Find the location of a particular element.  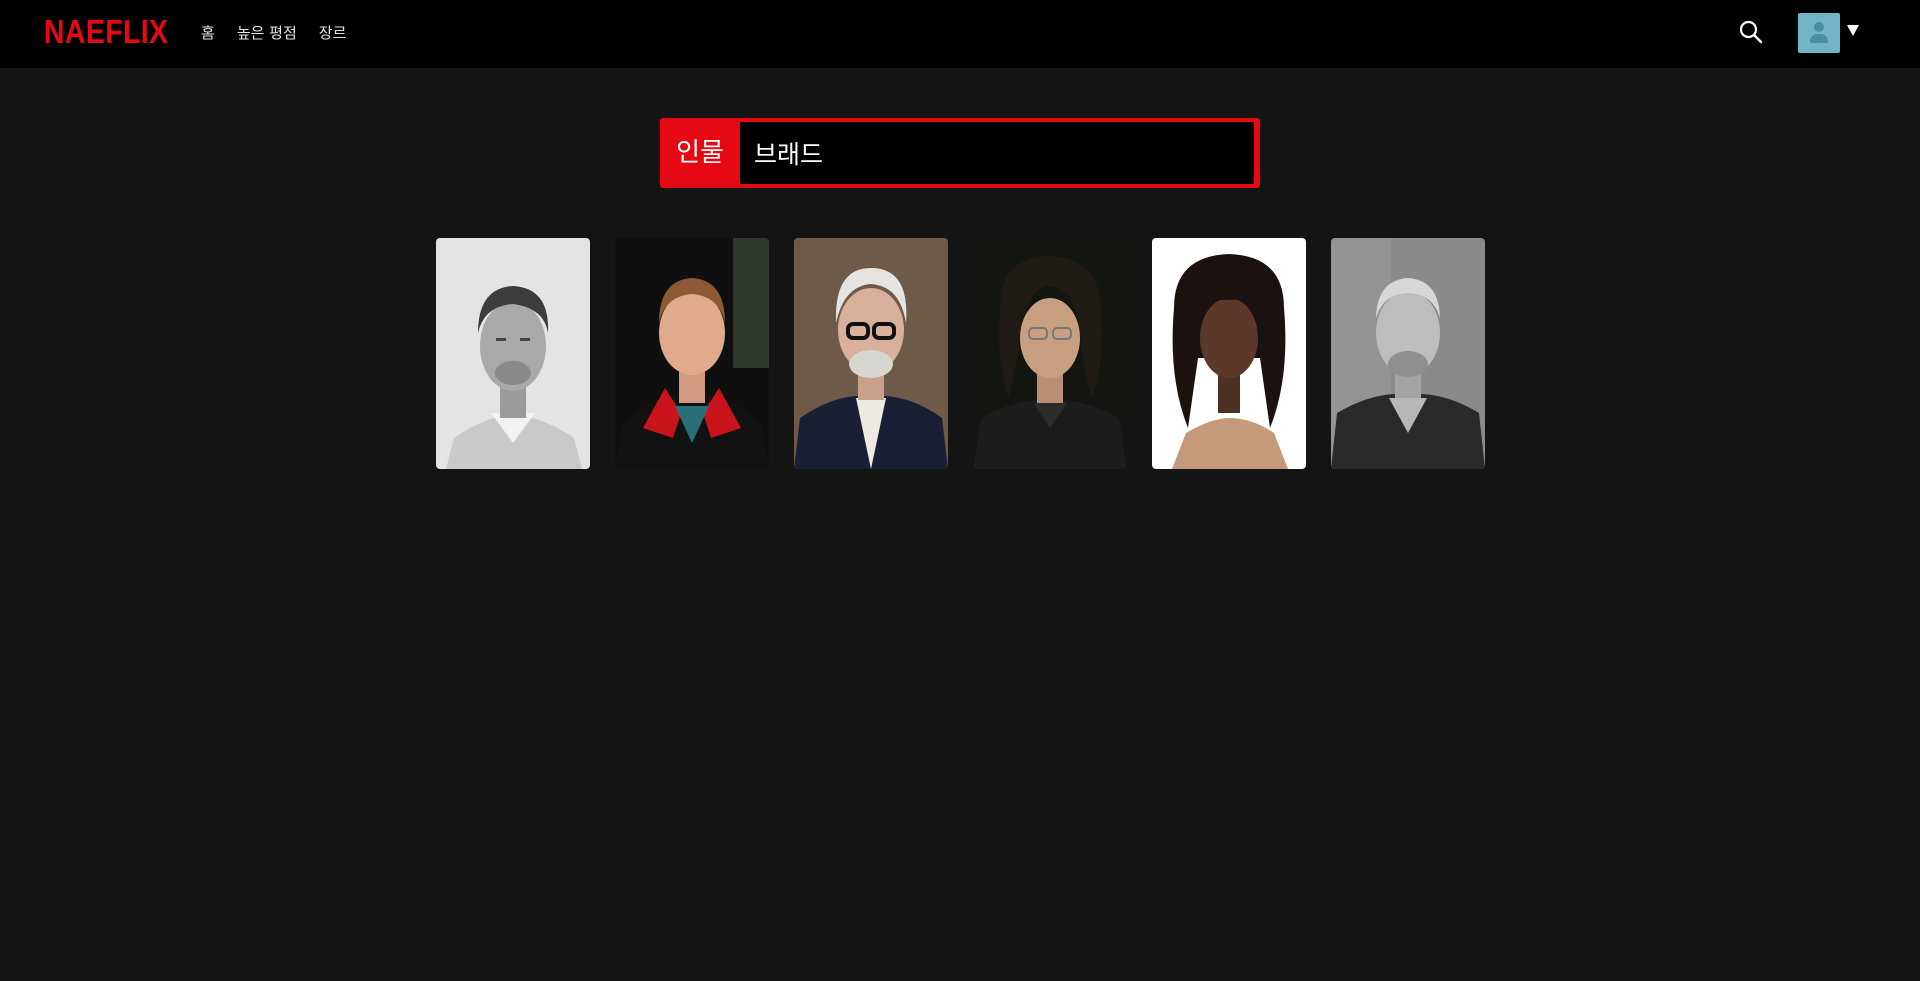

person-results is located at coordinates (960, 353).